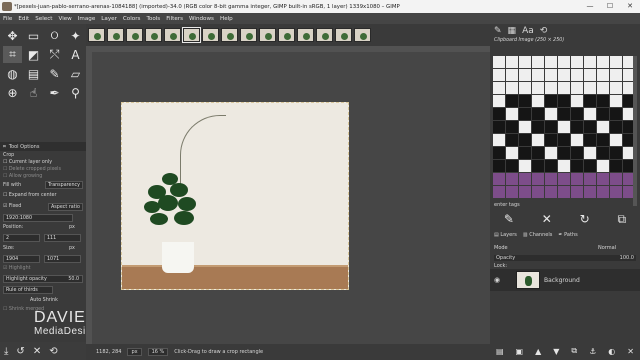 The height and width of the screenshot is (360, 640). I want to click on smudge-icon: ☝, so click(33, 92).